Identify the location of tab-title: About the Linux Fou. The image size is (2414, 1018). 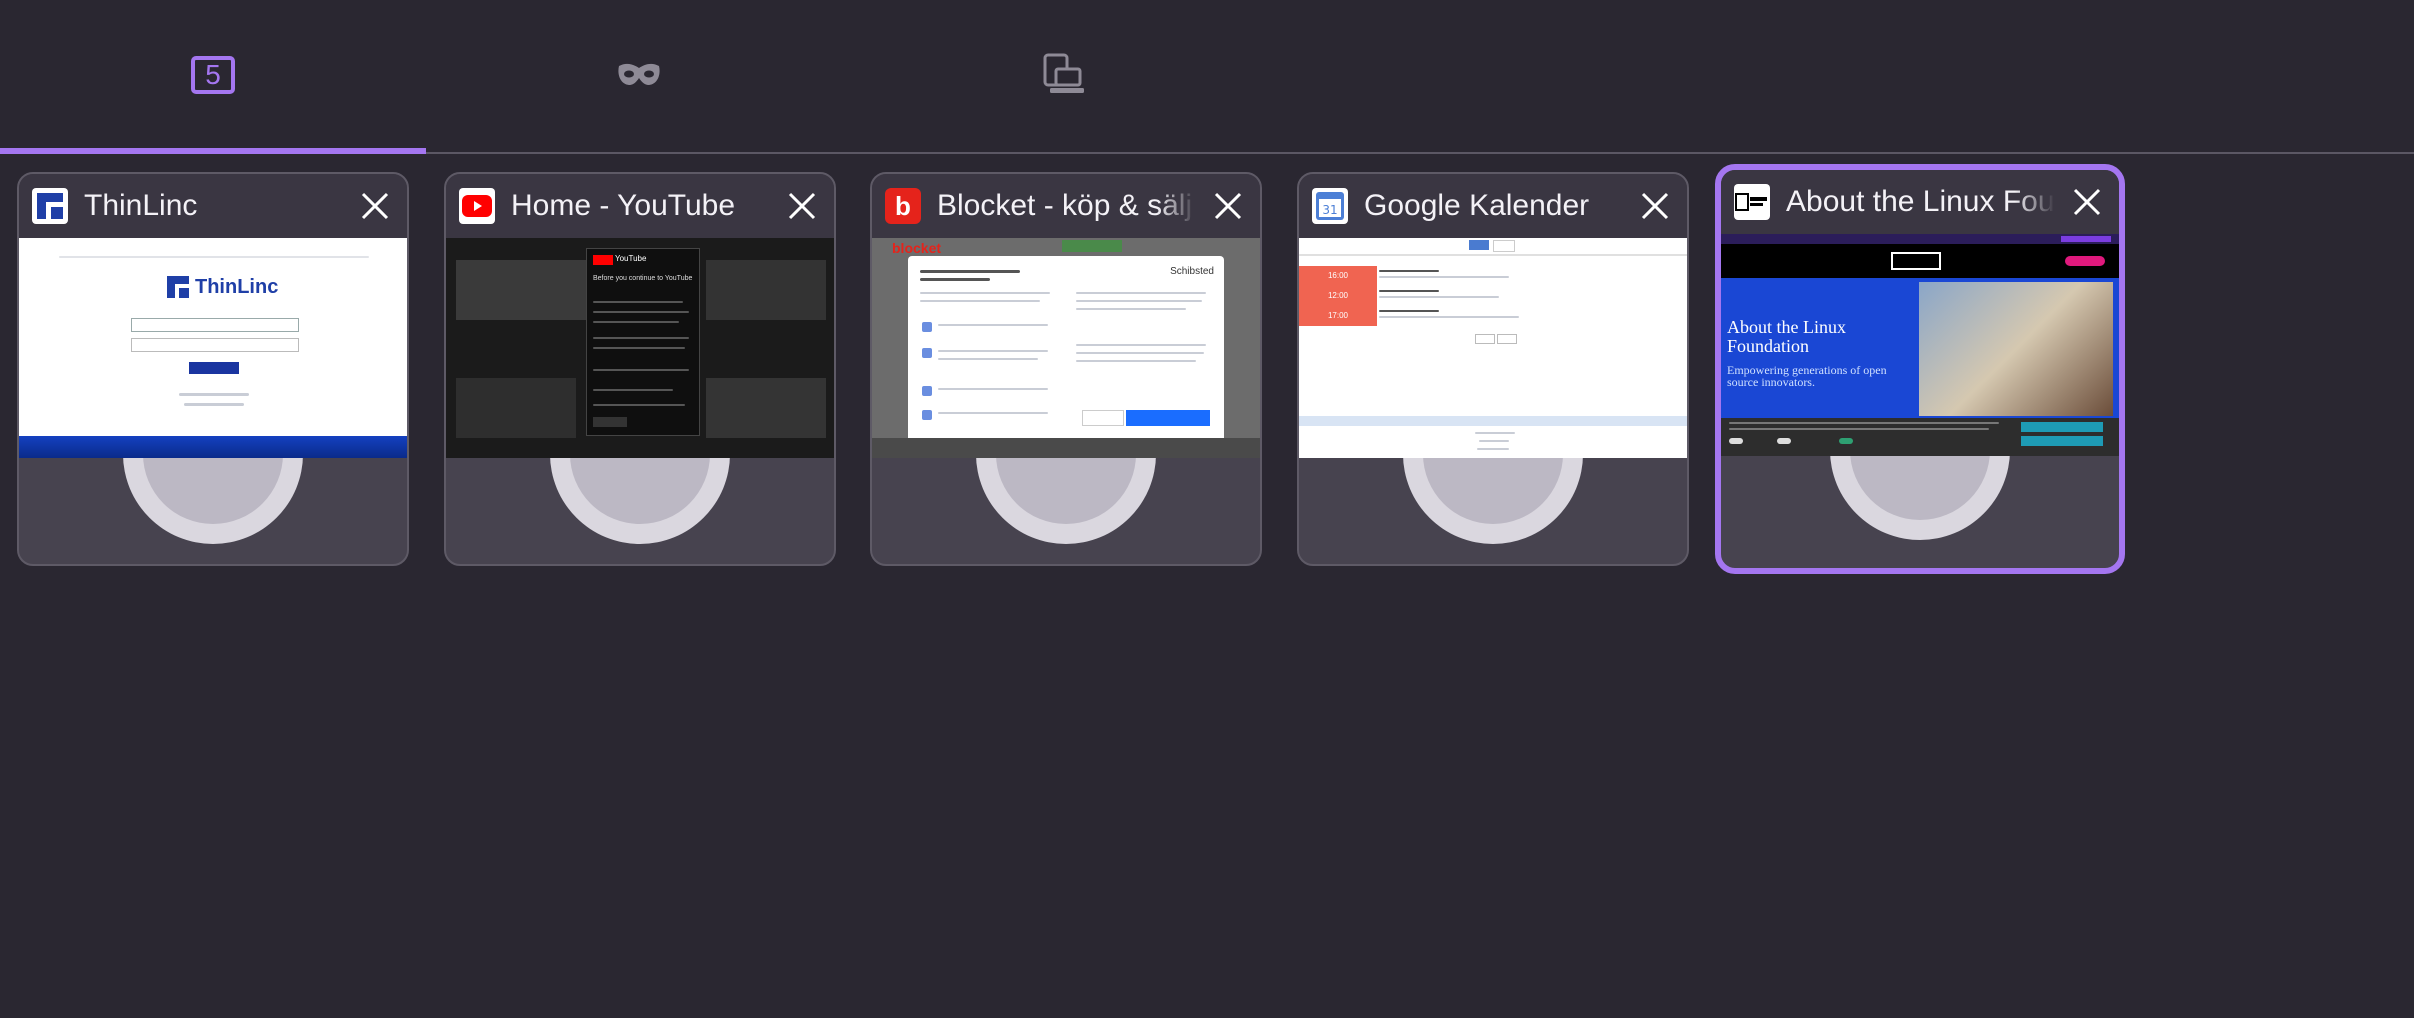
(1920, 201).